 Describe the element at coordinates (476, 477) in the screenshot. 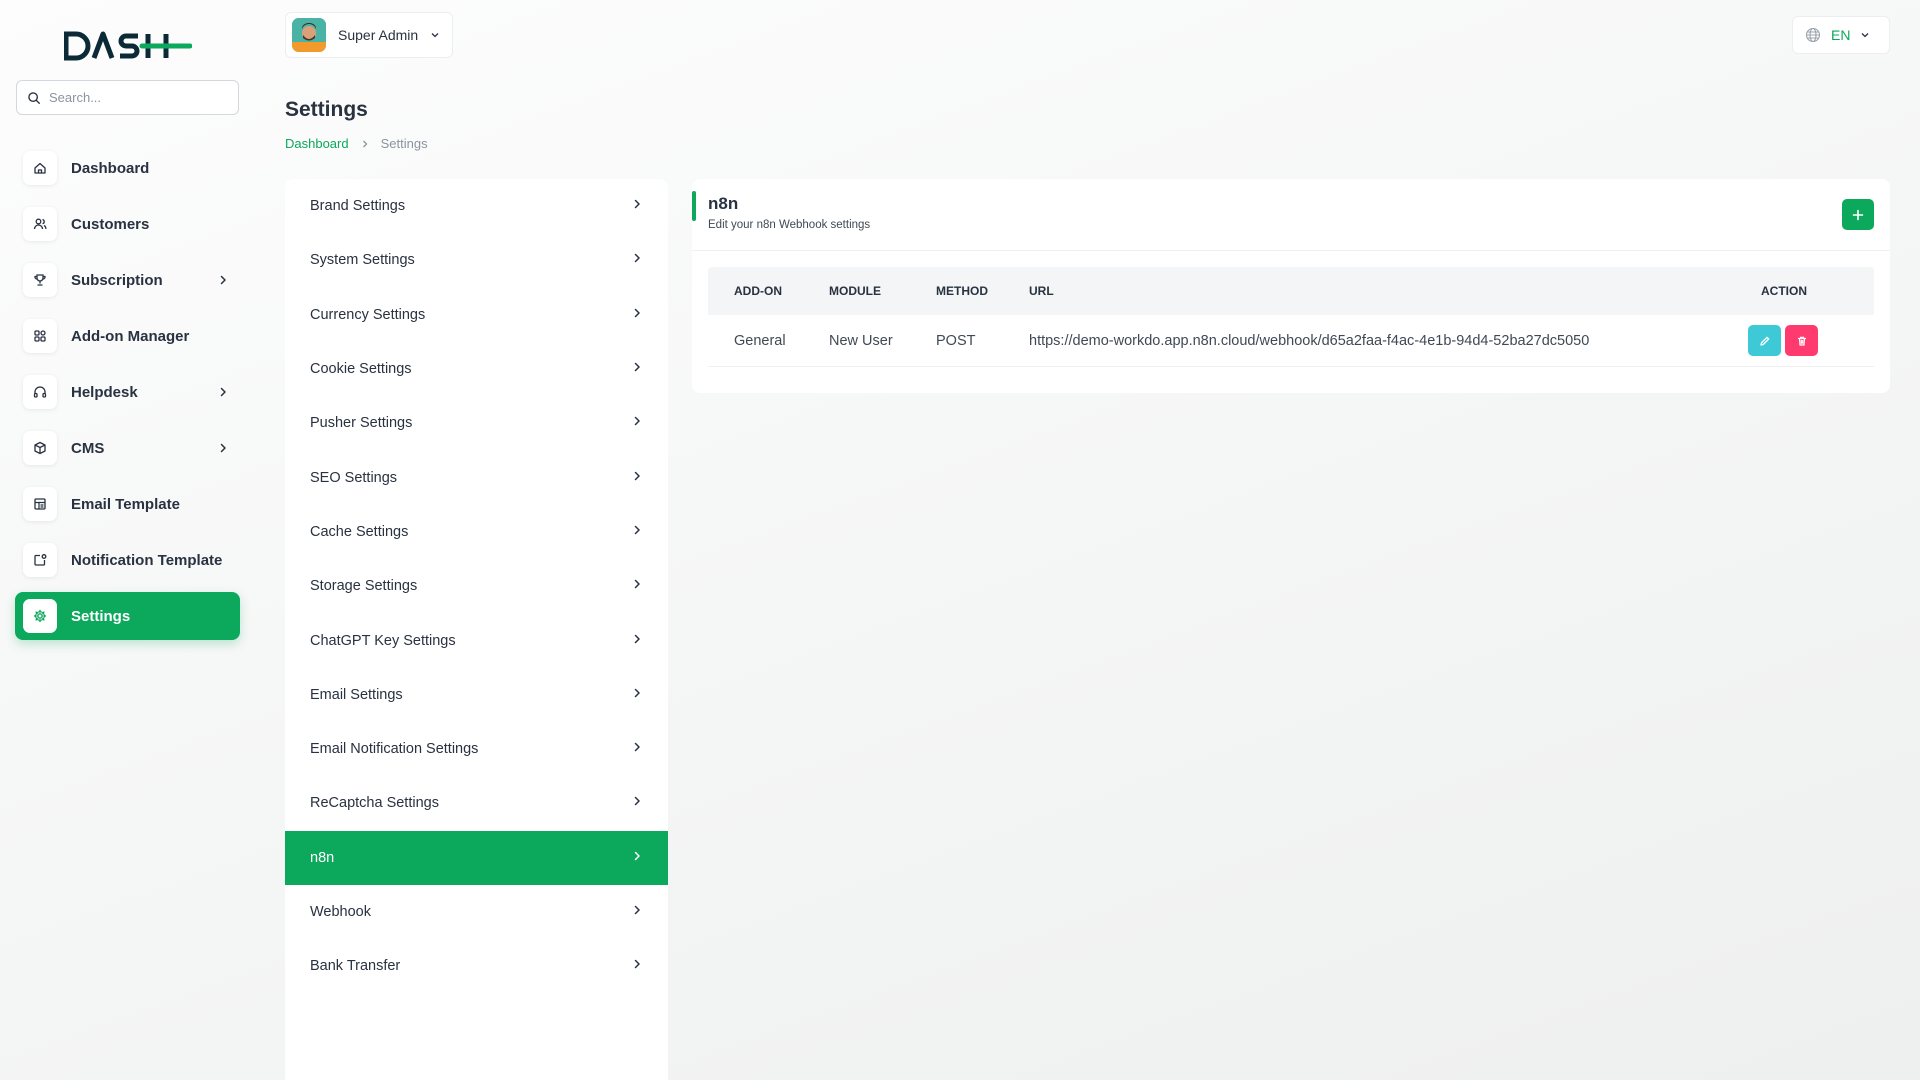

I see `settings-item-seo-settings: SEO Settings` at that location.